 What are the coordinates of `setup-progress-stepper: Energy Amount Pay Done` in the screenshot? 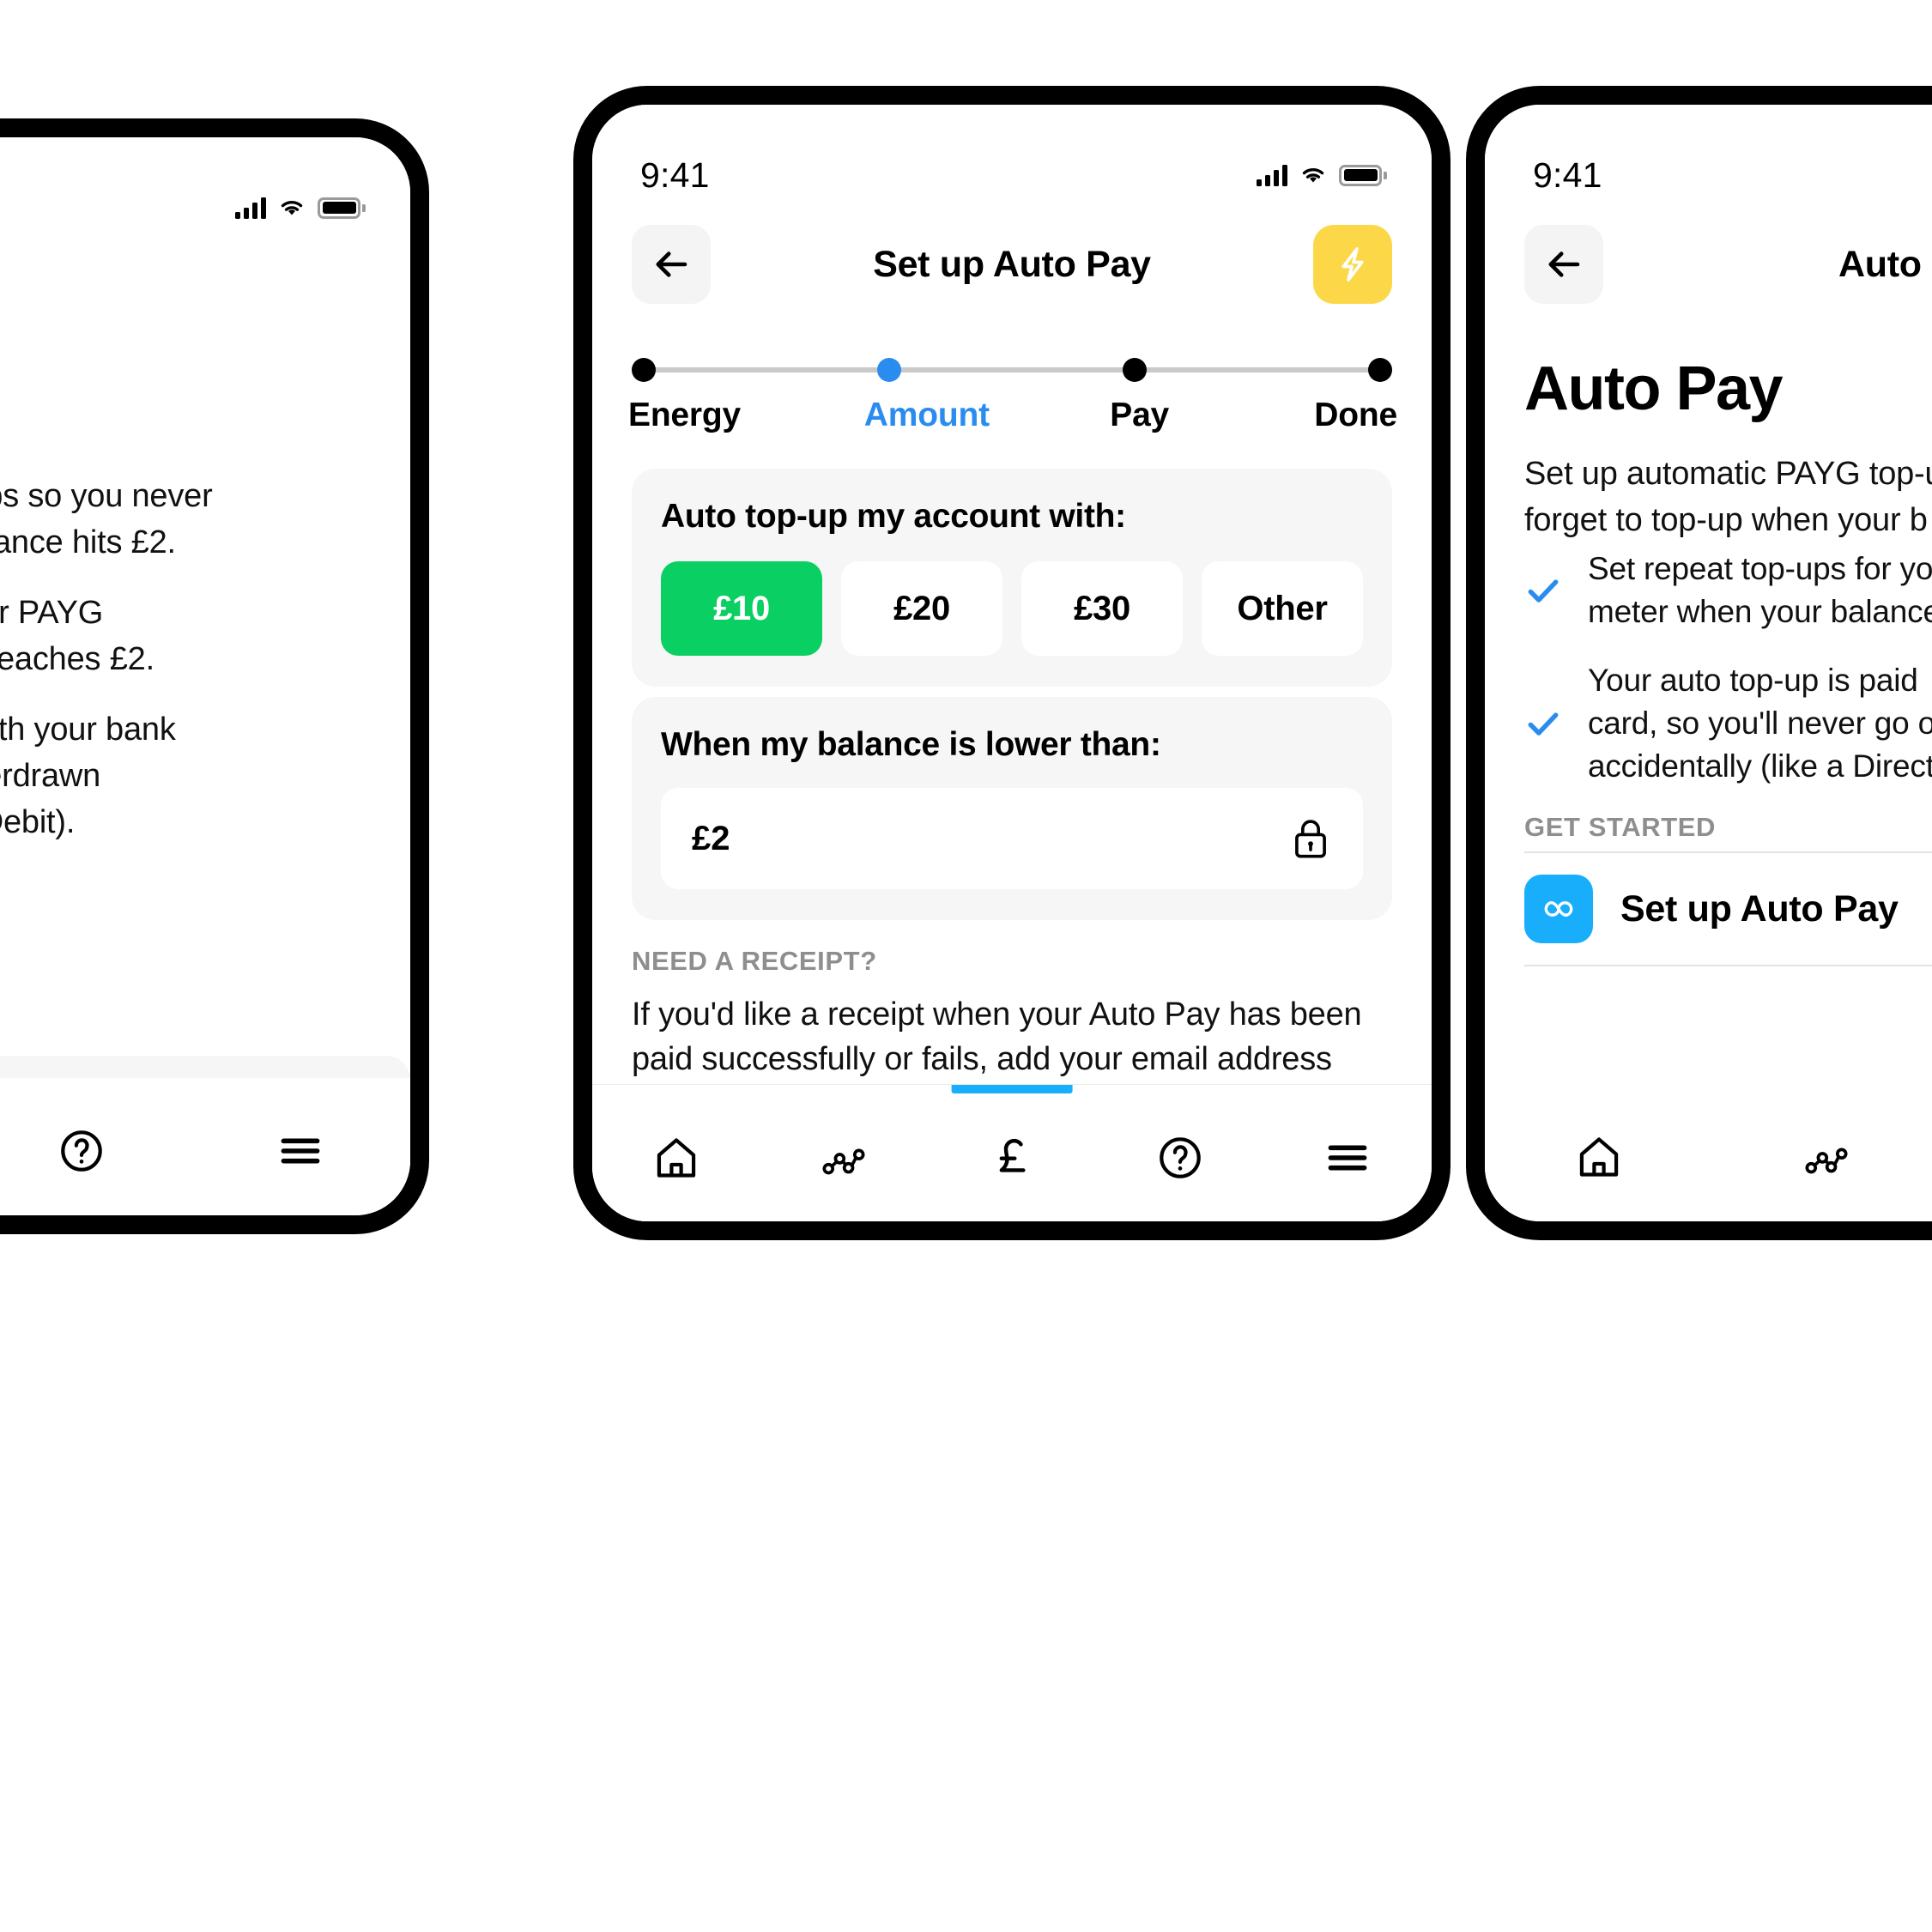 It's located at (1012, 407).